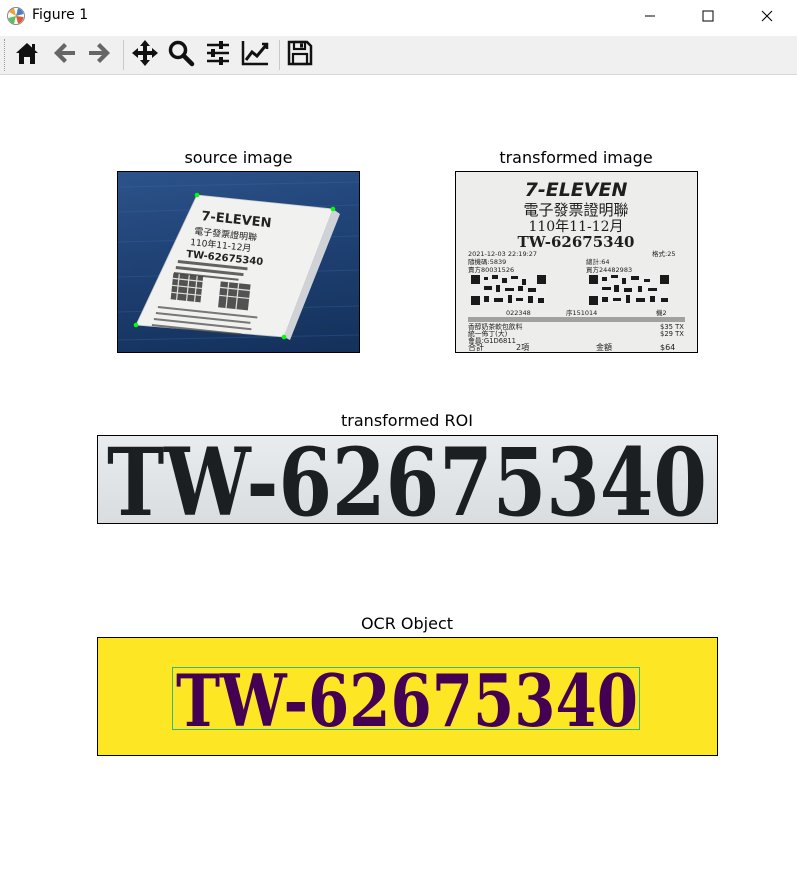 Image resolution: width=797 pixels, height=872 pixels. I want to click on receipt-total-items: 2項, so click(522, 347).